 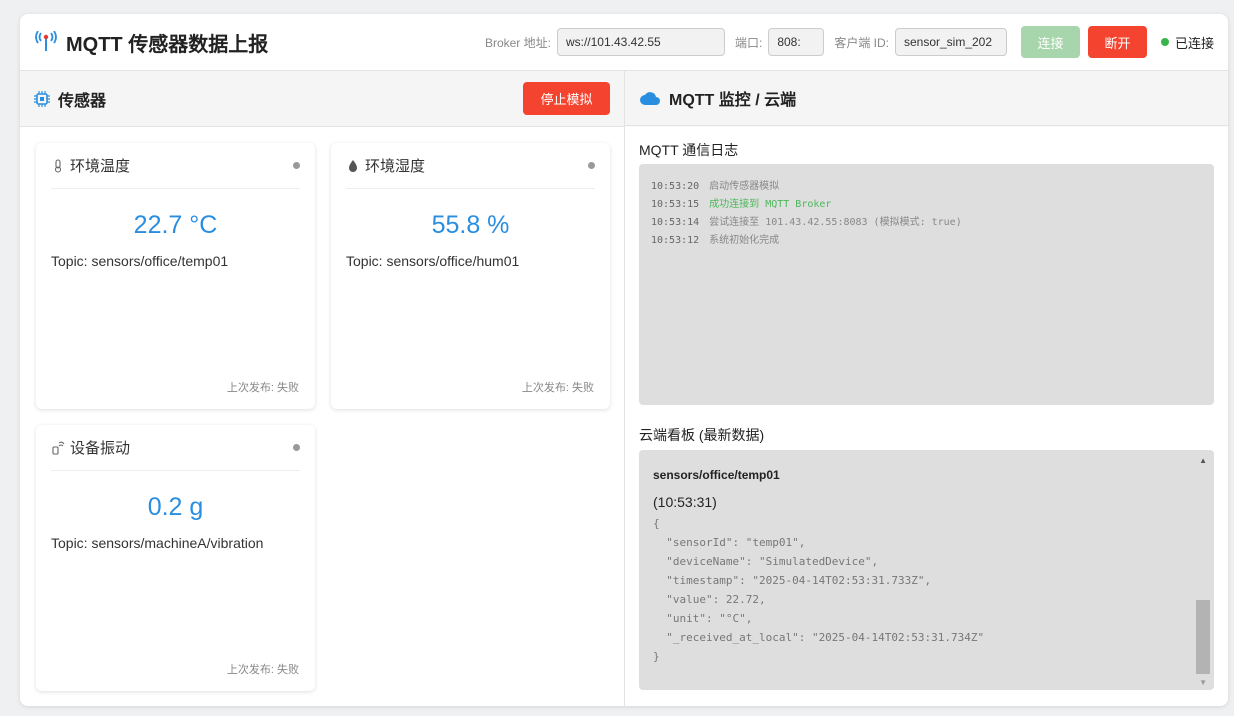 I want to click on card-title: 环境温度, so click(x=100, y=166).